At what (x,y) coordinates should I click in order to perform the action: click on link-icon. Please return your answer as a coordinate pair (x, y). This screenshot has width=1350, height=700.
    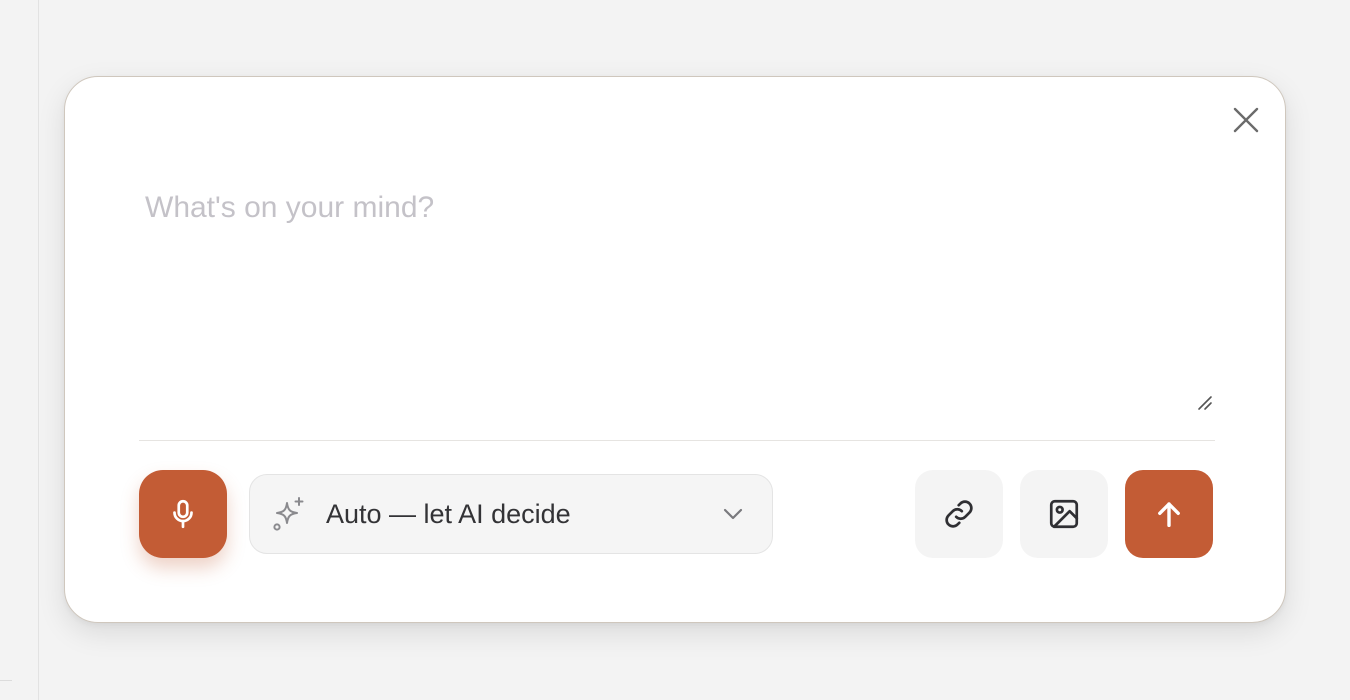
    Looking at the image, I should click on (959, 514).